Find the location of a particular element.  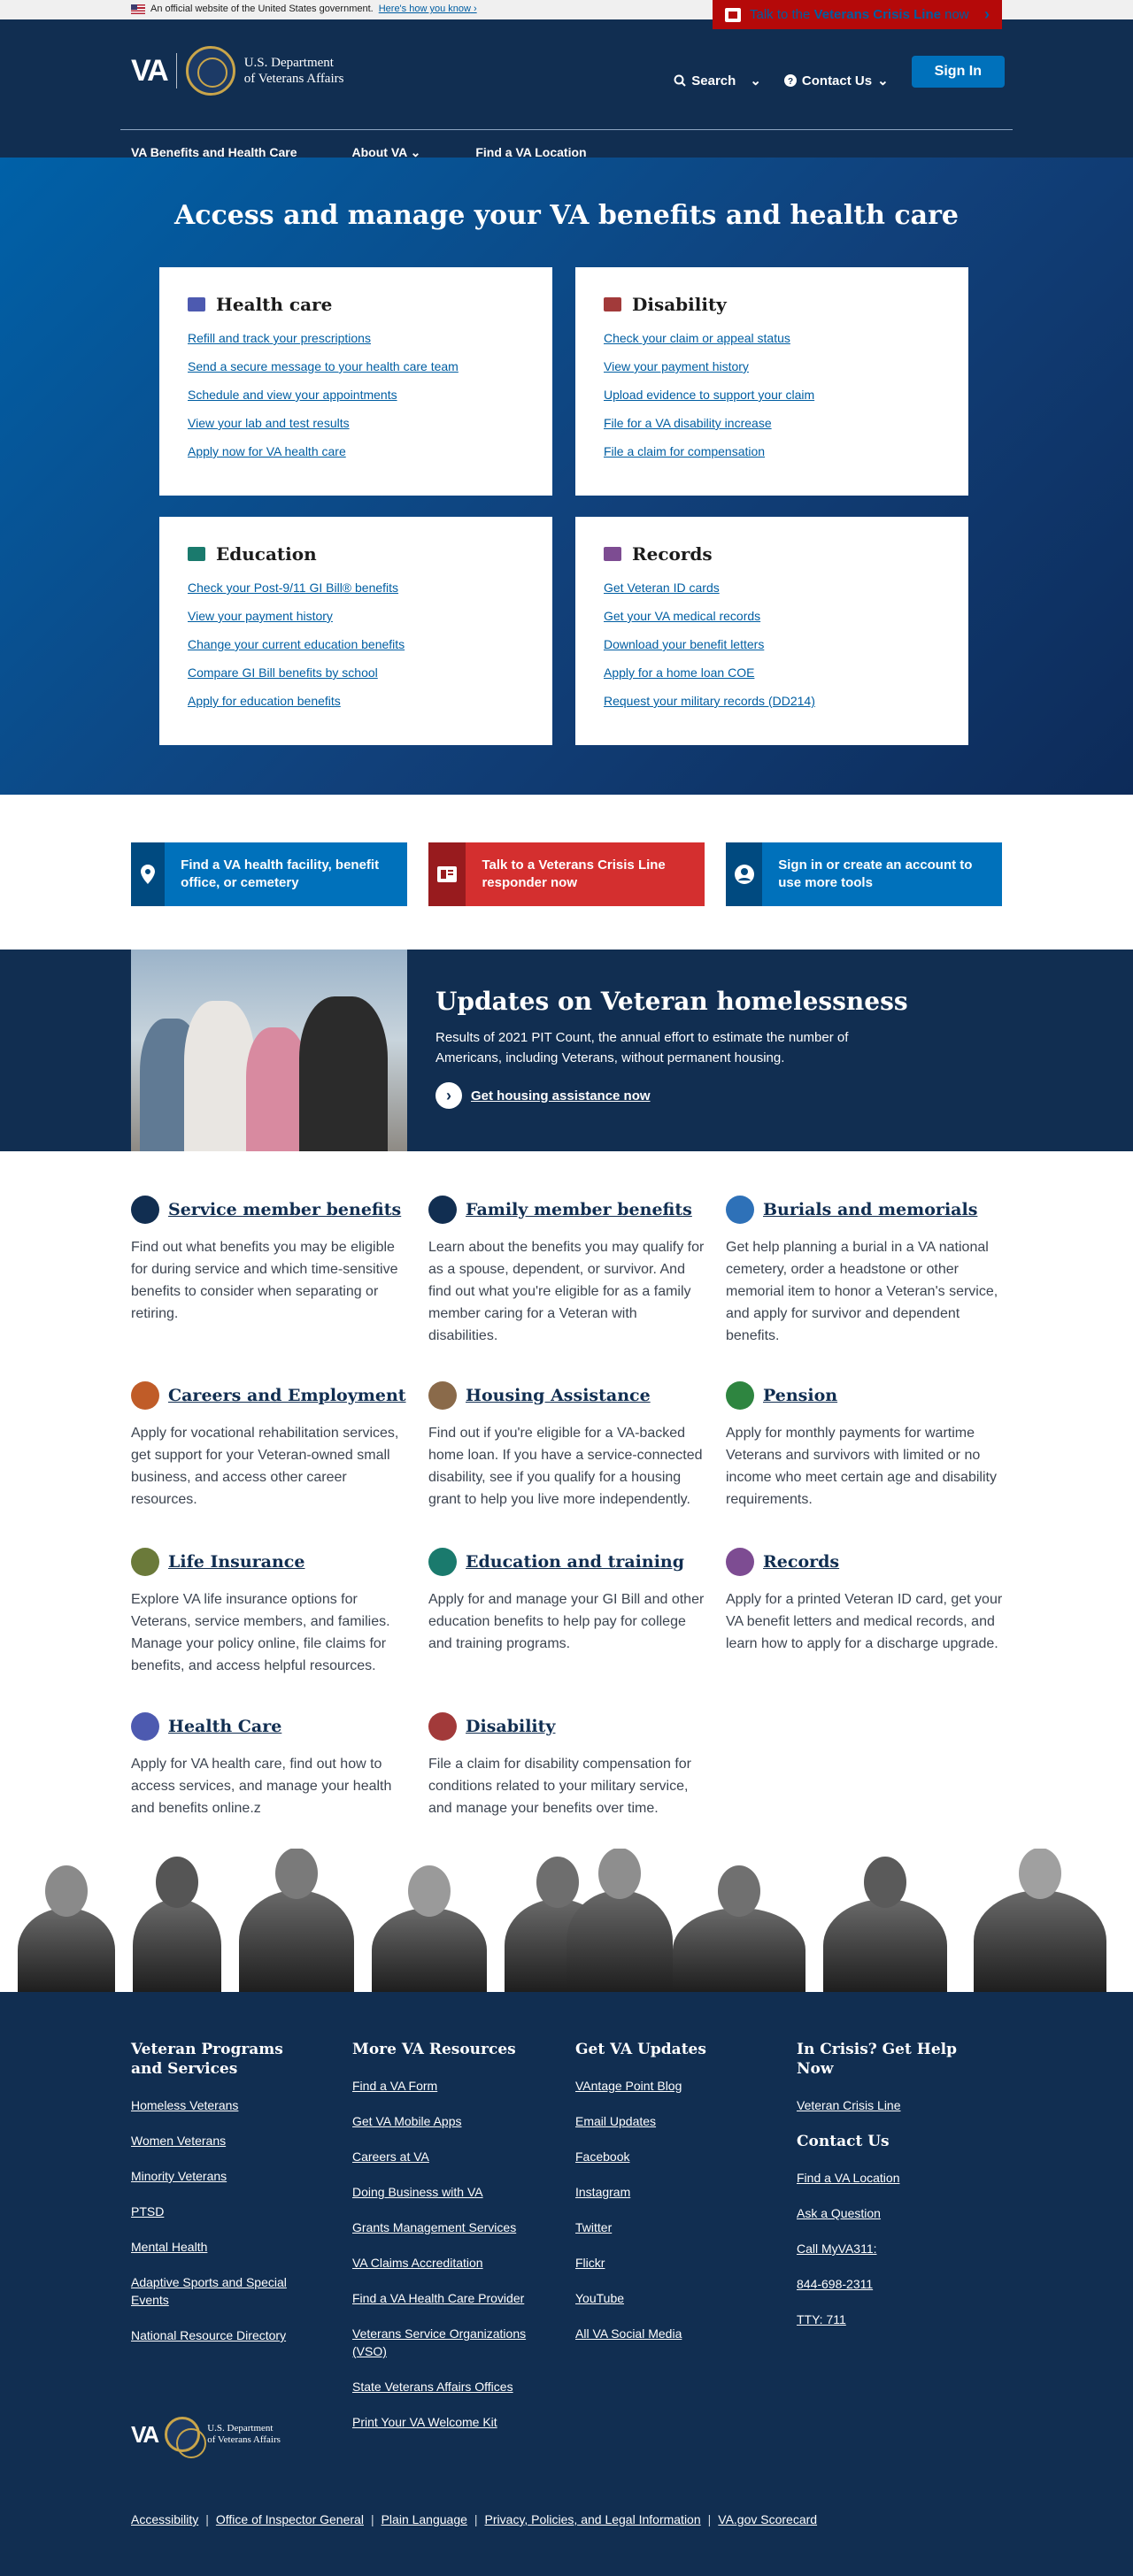

crisis-line-top-button: Talk to the Veterans Crisis Line now › is located at coordinates (857, 14).